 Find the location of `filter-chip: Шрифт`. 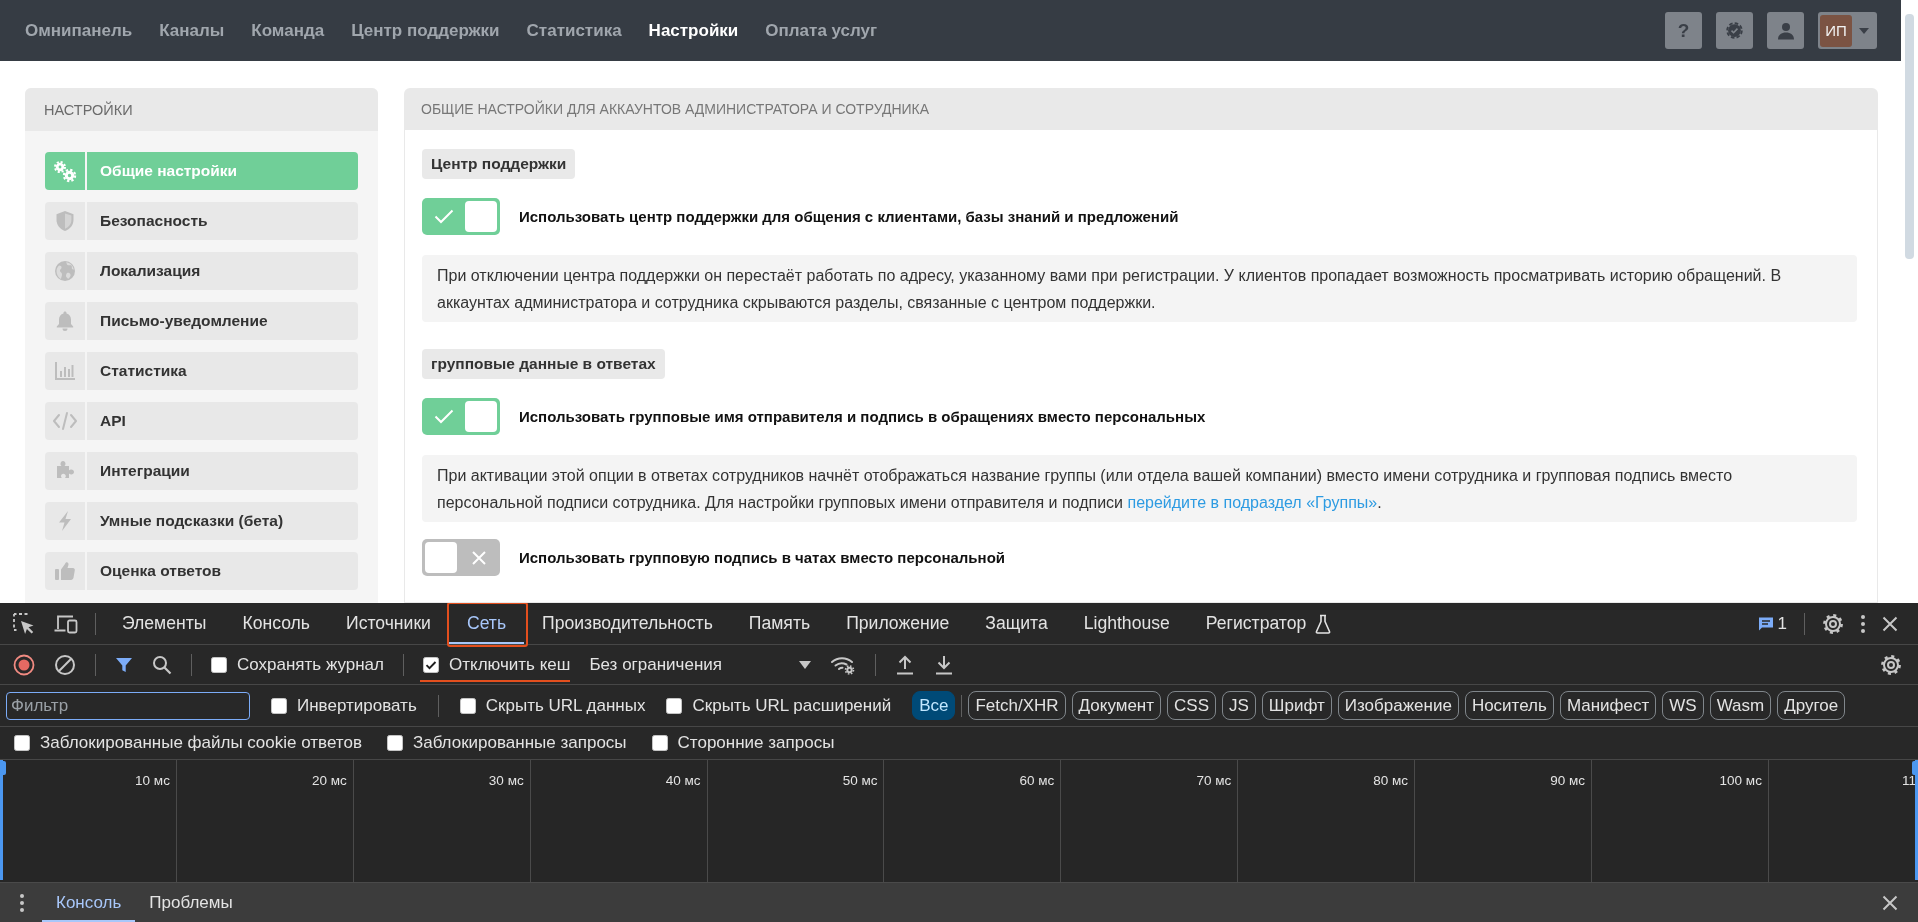

filter-chip: Шрифт is located at coordinates (1296, 705).